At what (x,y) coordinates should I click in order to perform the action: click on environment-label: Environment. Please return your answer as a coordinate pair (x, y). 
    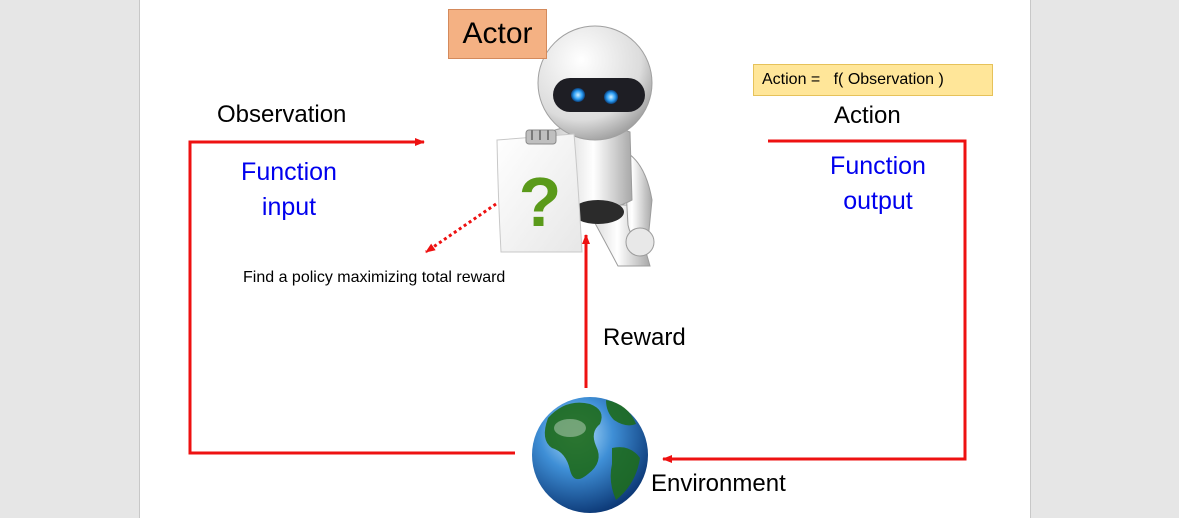
    Looking at the image, I should click on (718, 483).